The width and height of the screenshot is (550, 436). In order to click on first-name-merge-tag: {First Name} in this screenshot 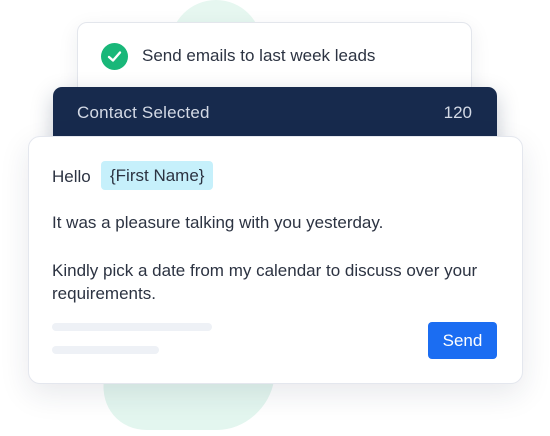, I will do `click(157, 175)`.